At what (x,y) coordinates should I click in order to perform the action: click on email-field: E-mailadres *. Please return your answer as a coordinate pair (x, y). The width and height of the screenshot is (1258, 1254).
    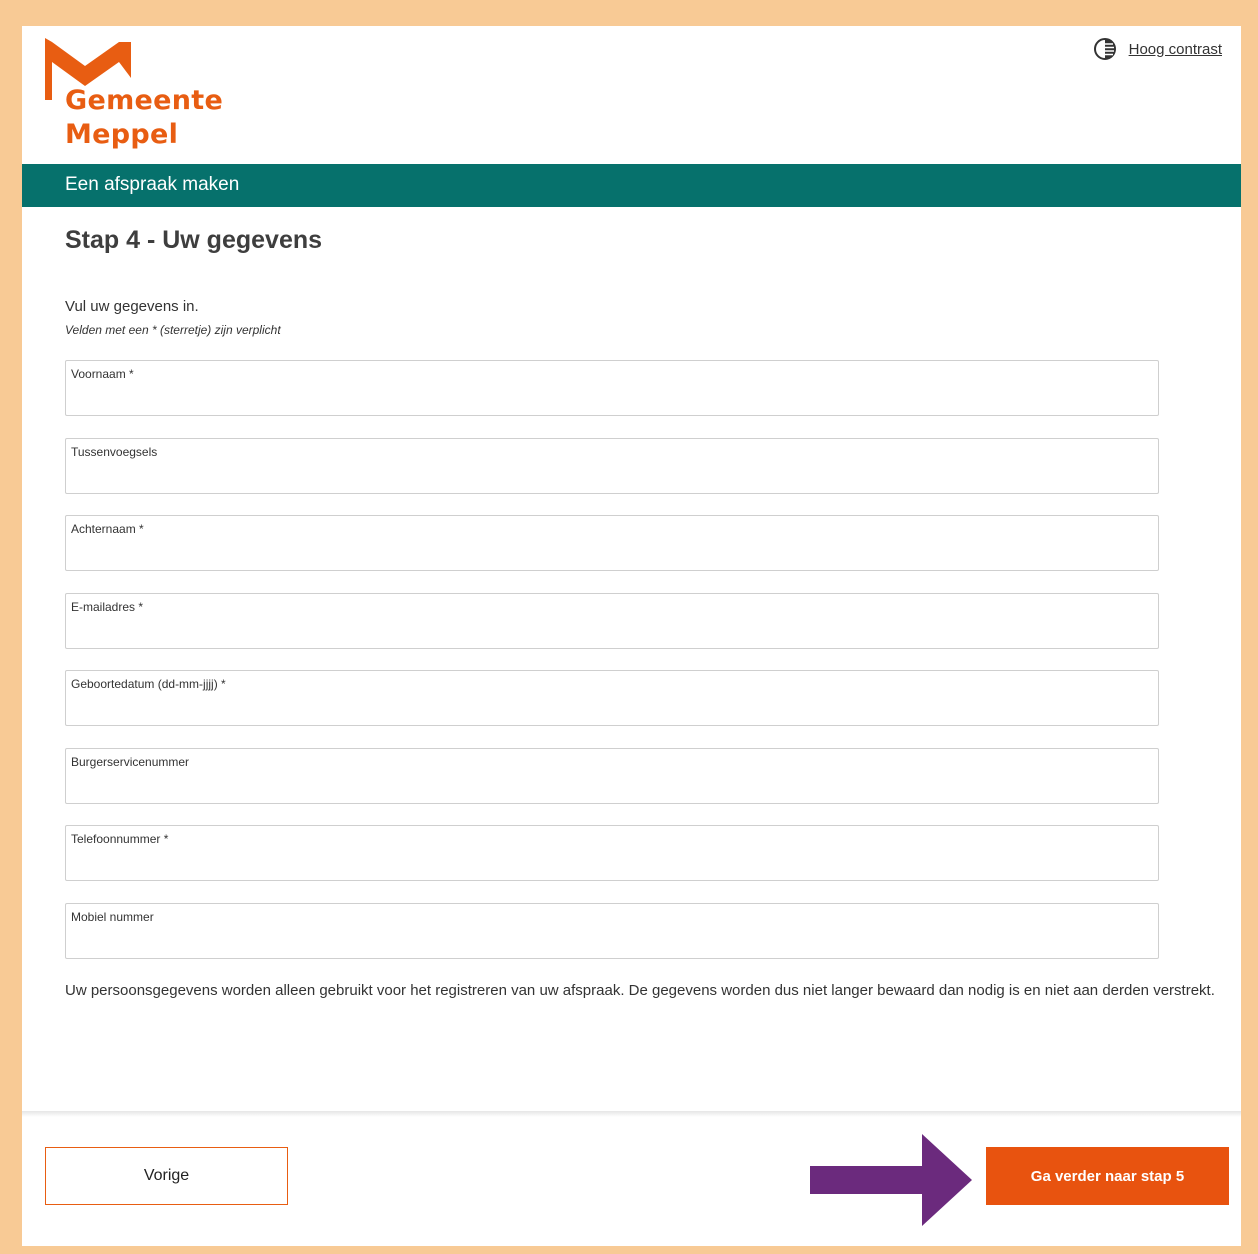
    Looking at the image, I should click on (612, 621).